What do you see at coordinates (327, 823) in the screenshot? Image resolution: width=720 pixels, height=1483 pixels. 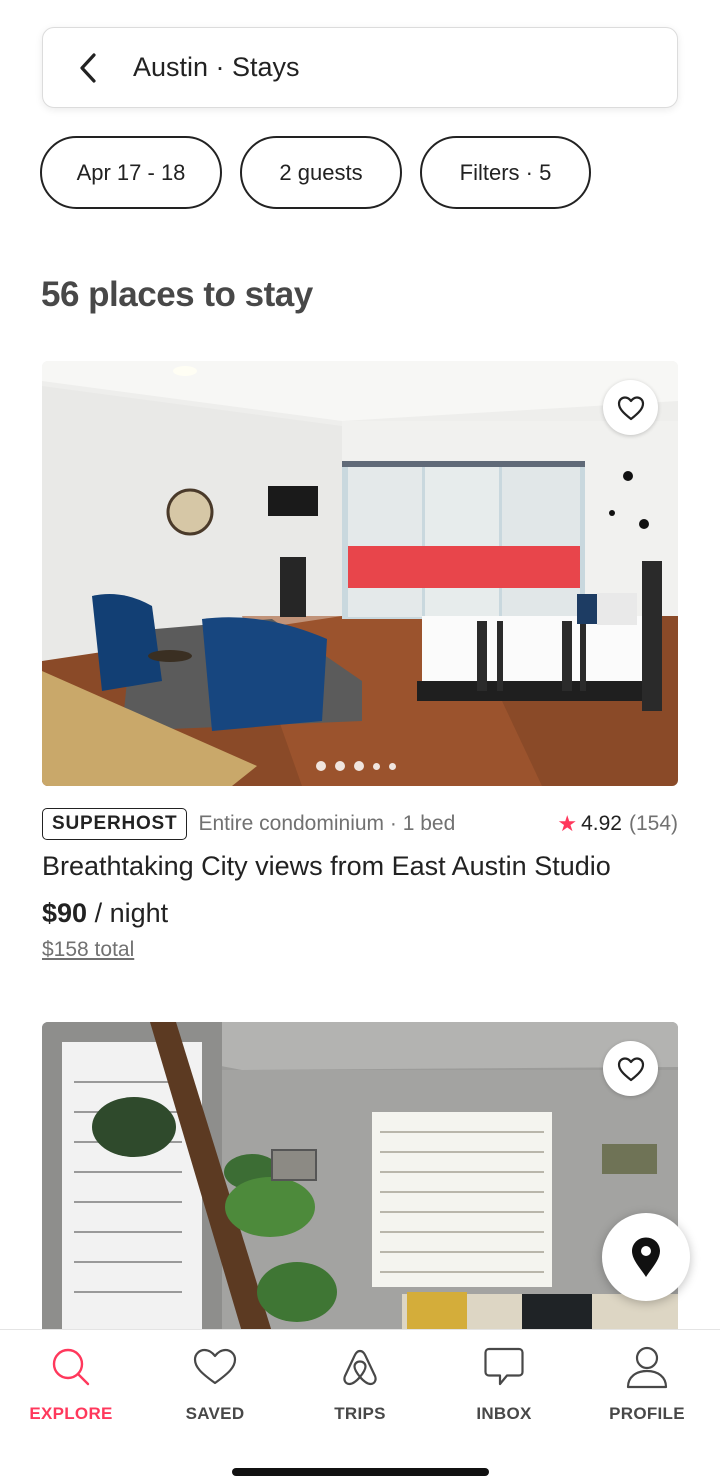 I see `room-type: Entire condominium · 1 bed` at bounding box center [327, 823].